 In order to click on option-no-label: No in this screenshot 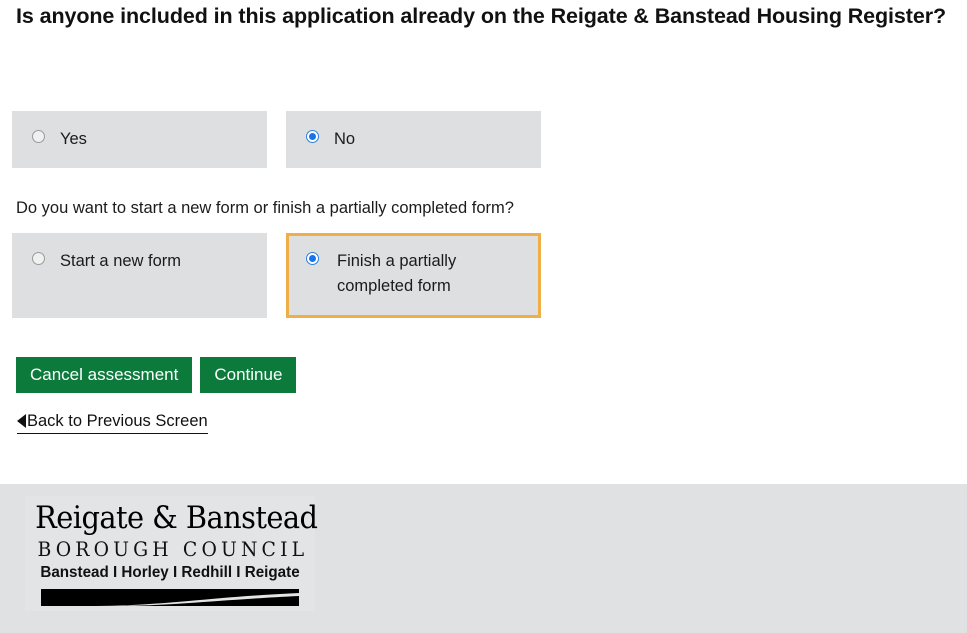, I will do `click(345, 139)`.